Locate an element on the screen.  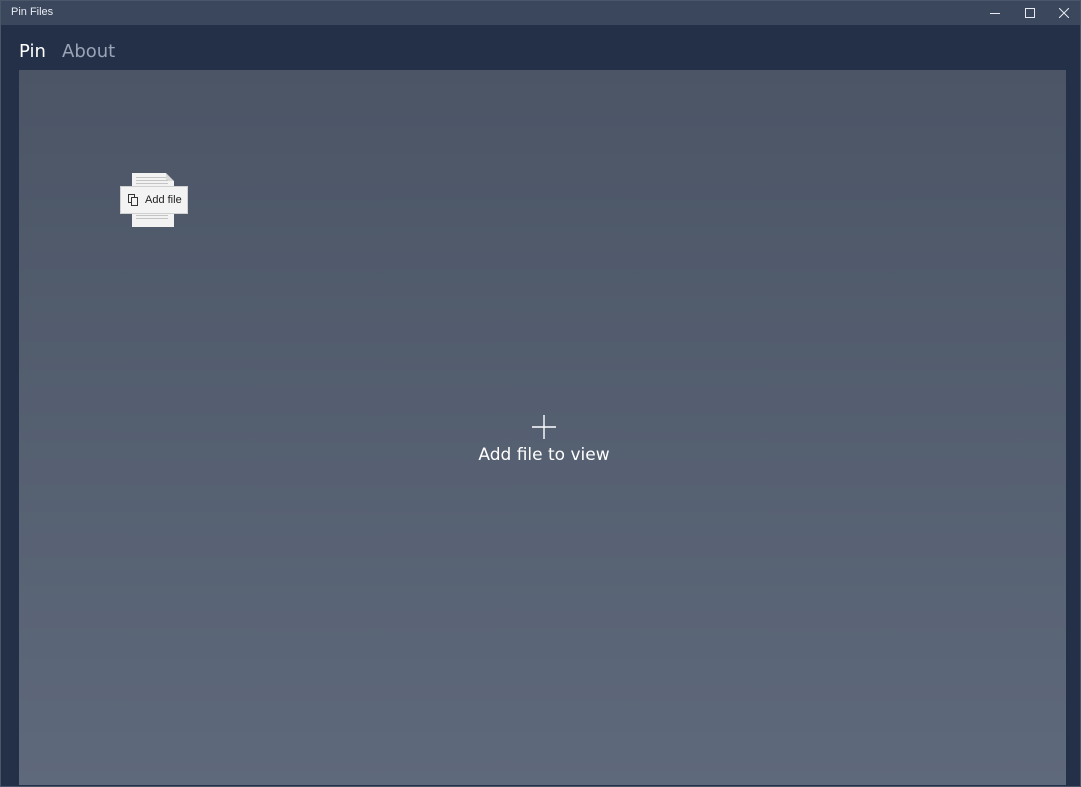
add-file-label: Add file to view is located at coordinates (544, 455).